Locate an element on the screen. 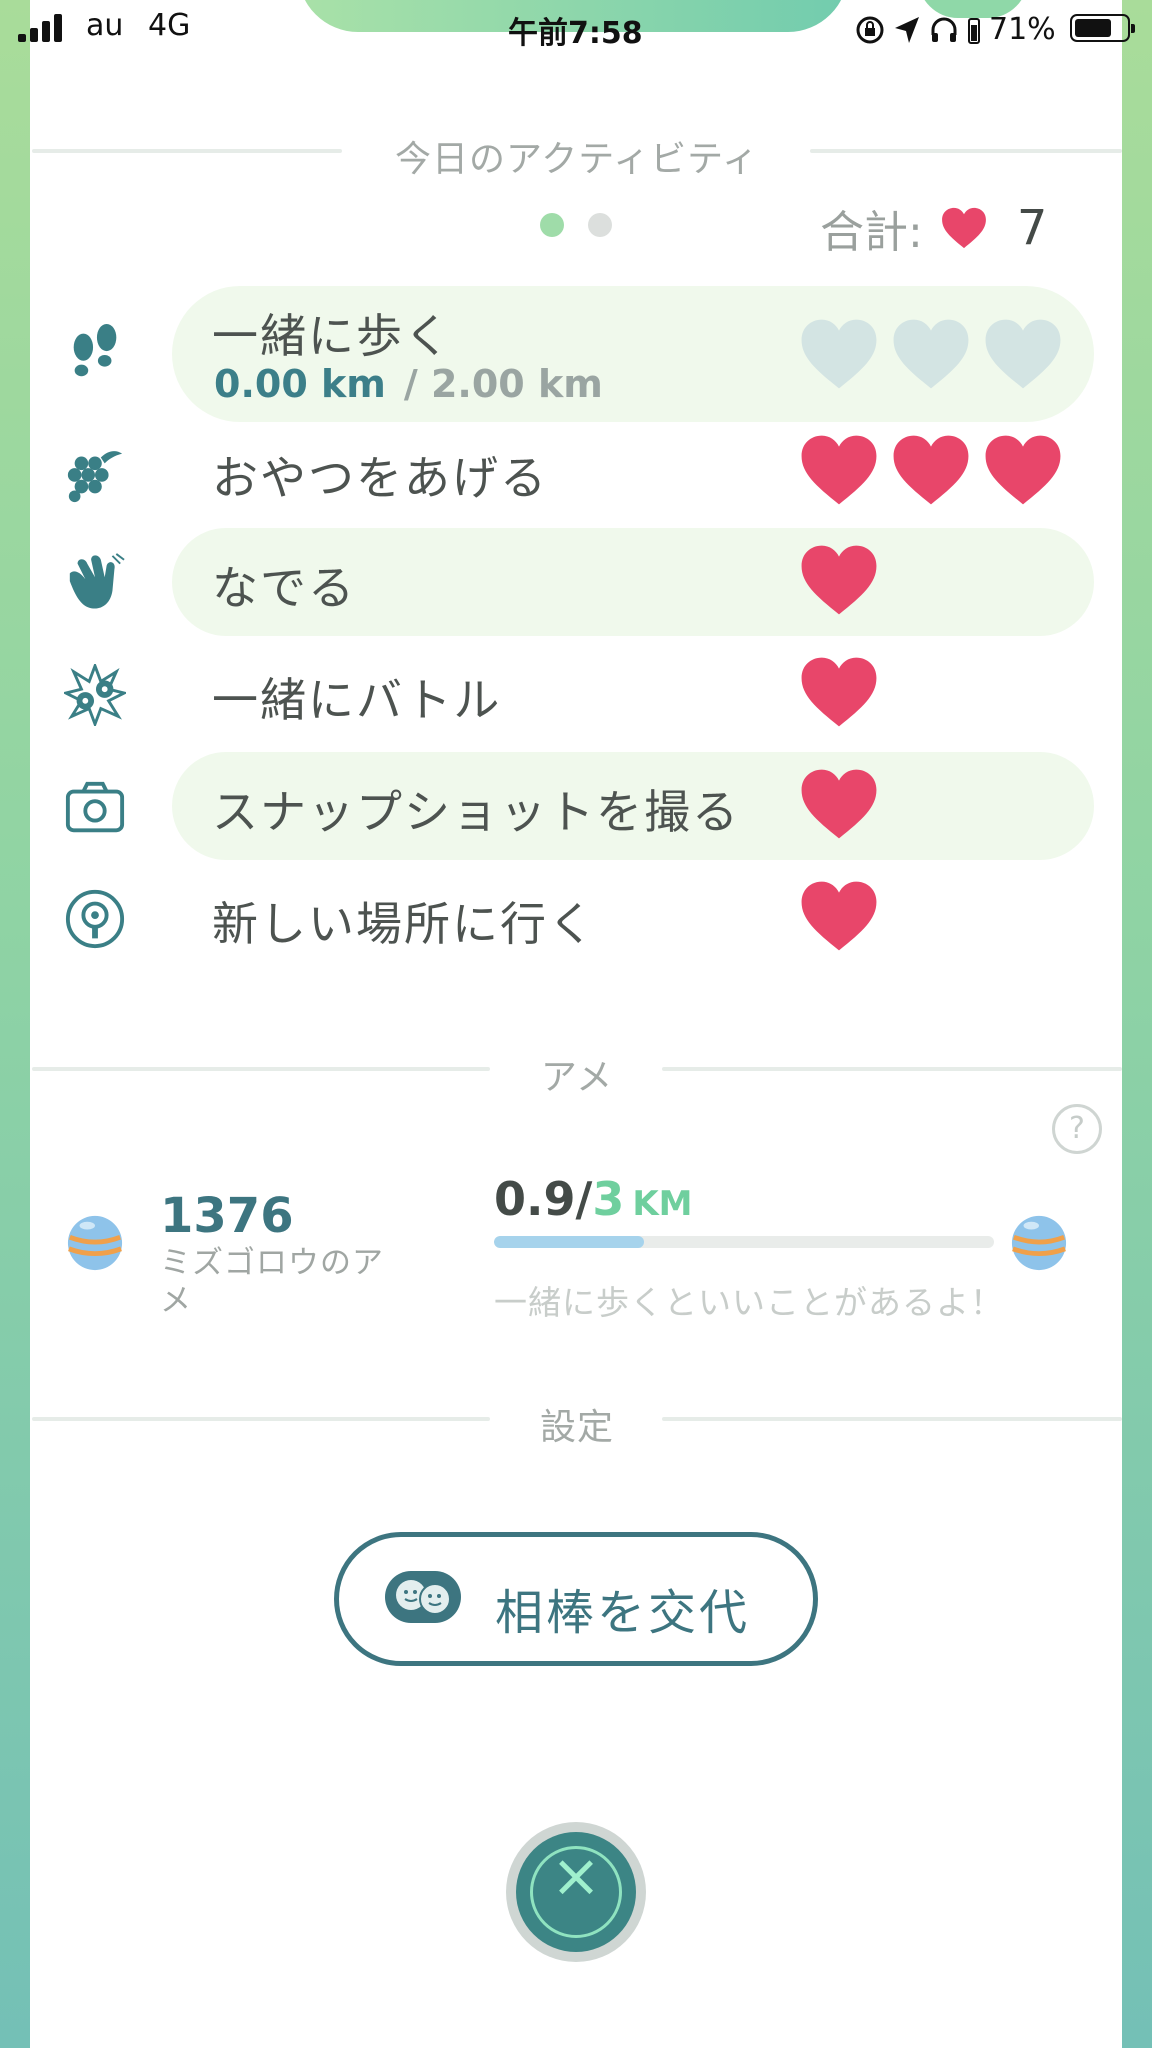  candy-title: アメ is located at coordinates (577, 1077).